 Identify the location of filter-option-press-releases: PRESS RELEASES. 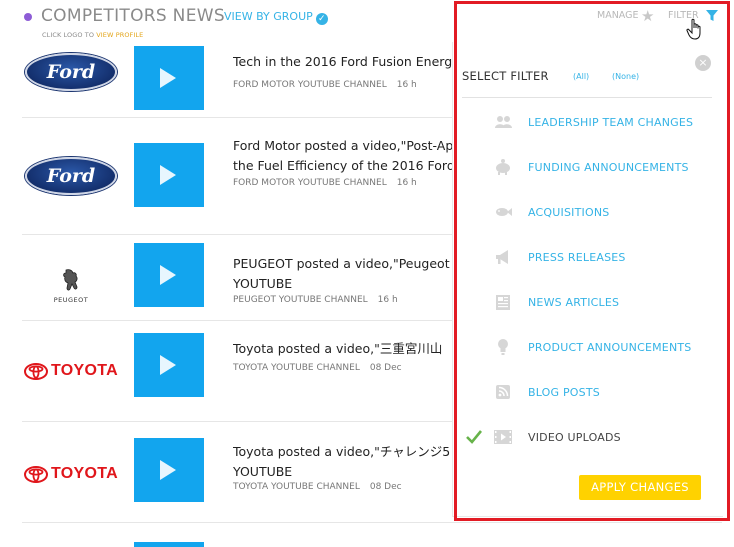
(588, 258).